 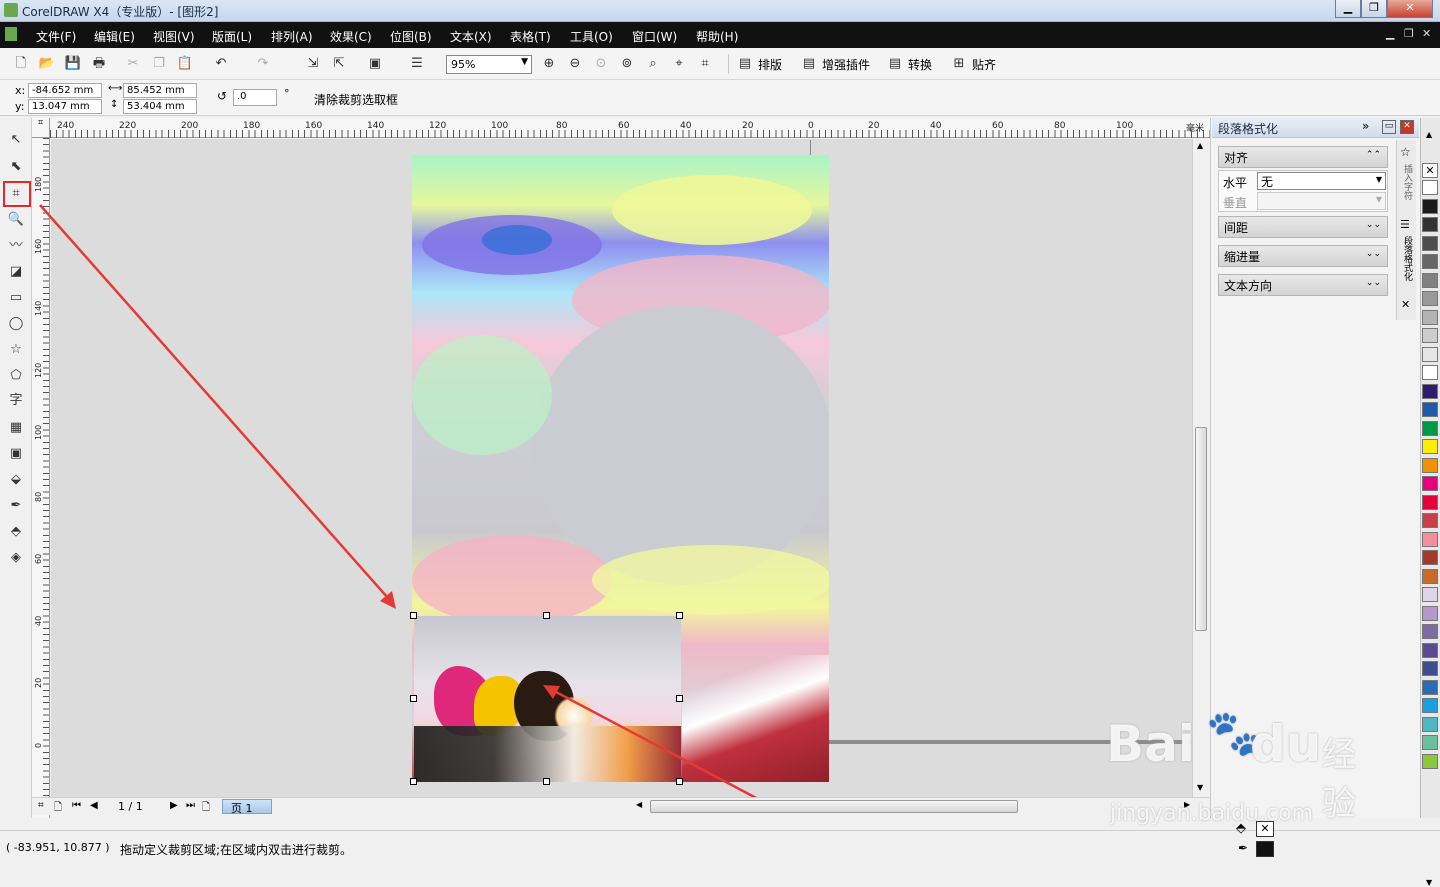 I want to click on insert-character-tab: 插入字符, so click(x=1407, y=182).